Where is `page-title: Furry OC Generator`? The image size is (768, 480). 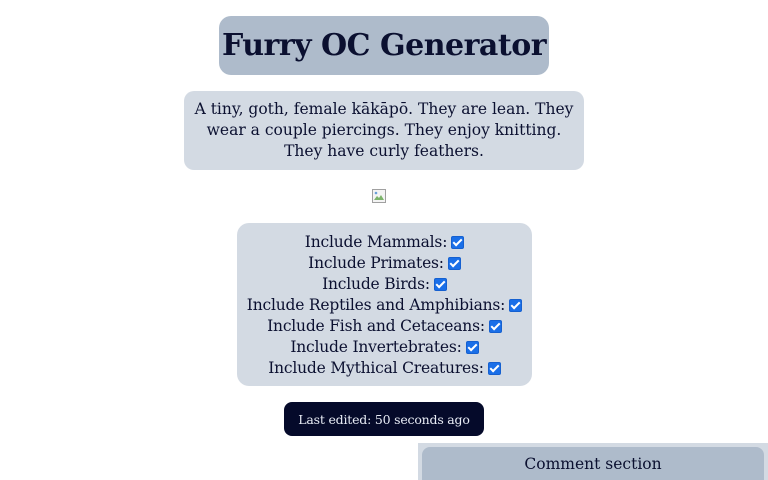
page-title: Furry OC Generator is located at coordinates (384, 45).